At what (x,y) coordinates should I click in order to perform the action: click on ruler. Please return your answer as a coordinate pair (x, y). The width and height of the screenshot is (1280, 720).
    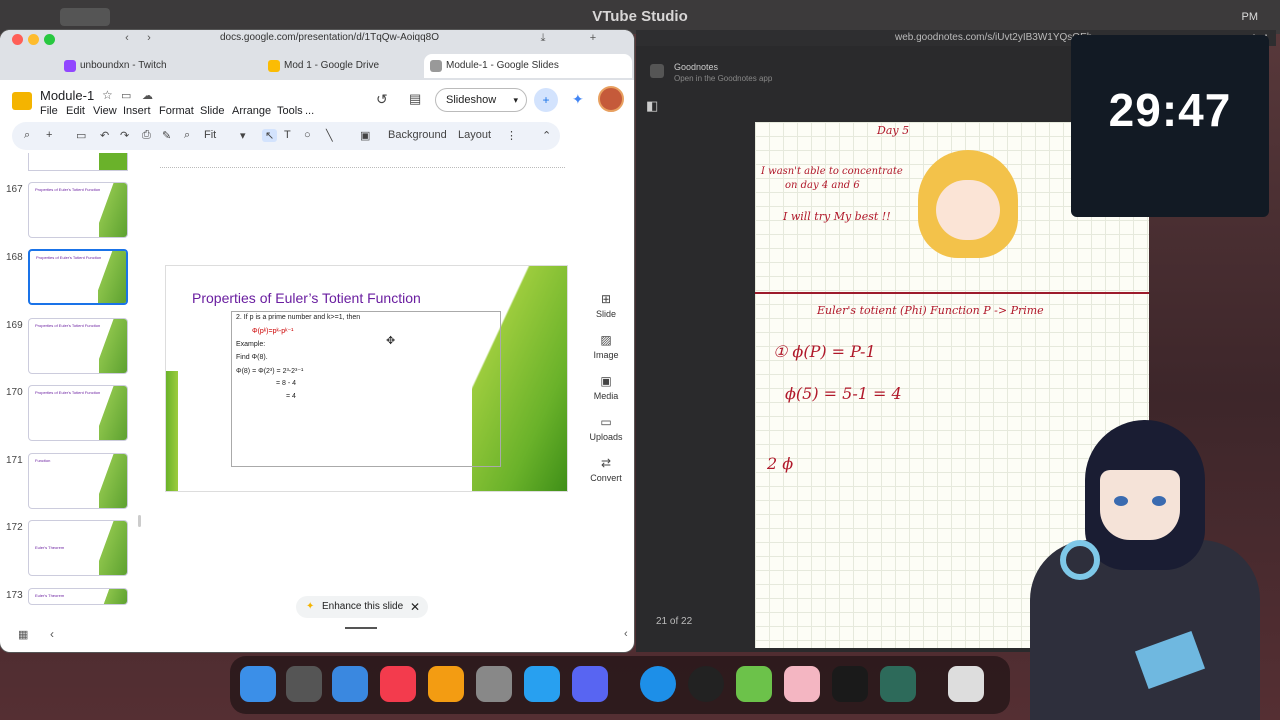
    Looking at the image, I should click on (362, 165).